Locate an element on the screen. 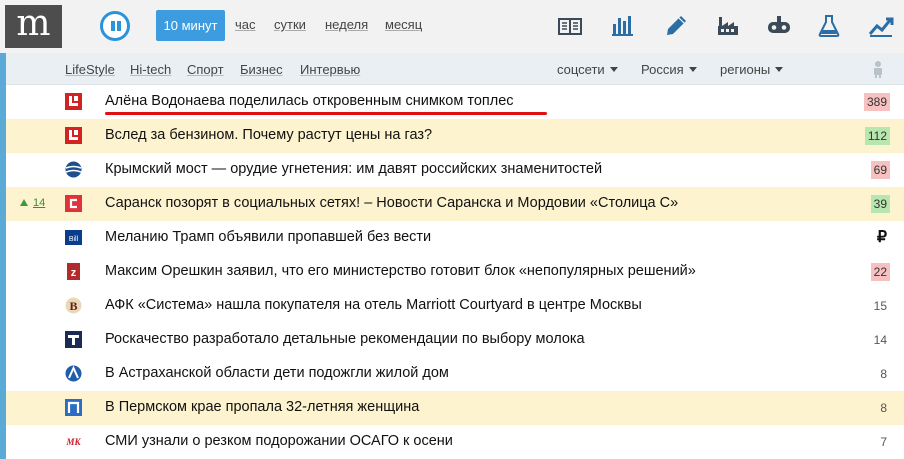  t-logo-icon is located at coordinates (73, 339).